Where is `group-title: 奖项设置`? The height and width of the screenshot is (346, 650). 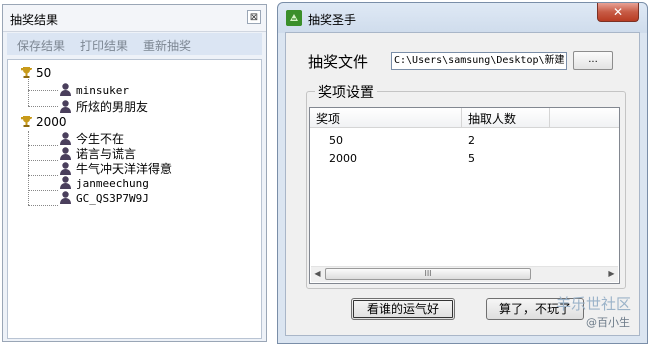 group-title: 奖项设置 is located at coordinates (346, 92).